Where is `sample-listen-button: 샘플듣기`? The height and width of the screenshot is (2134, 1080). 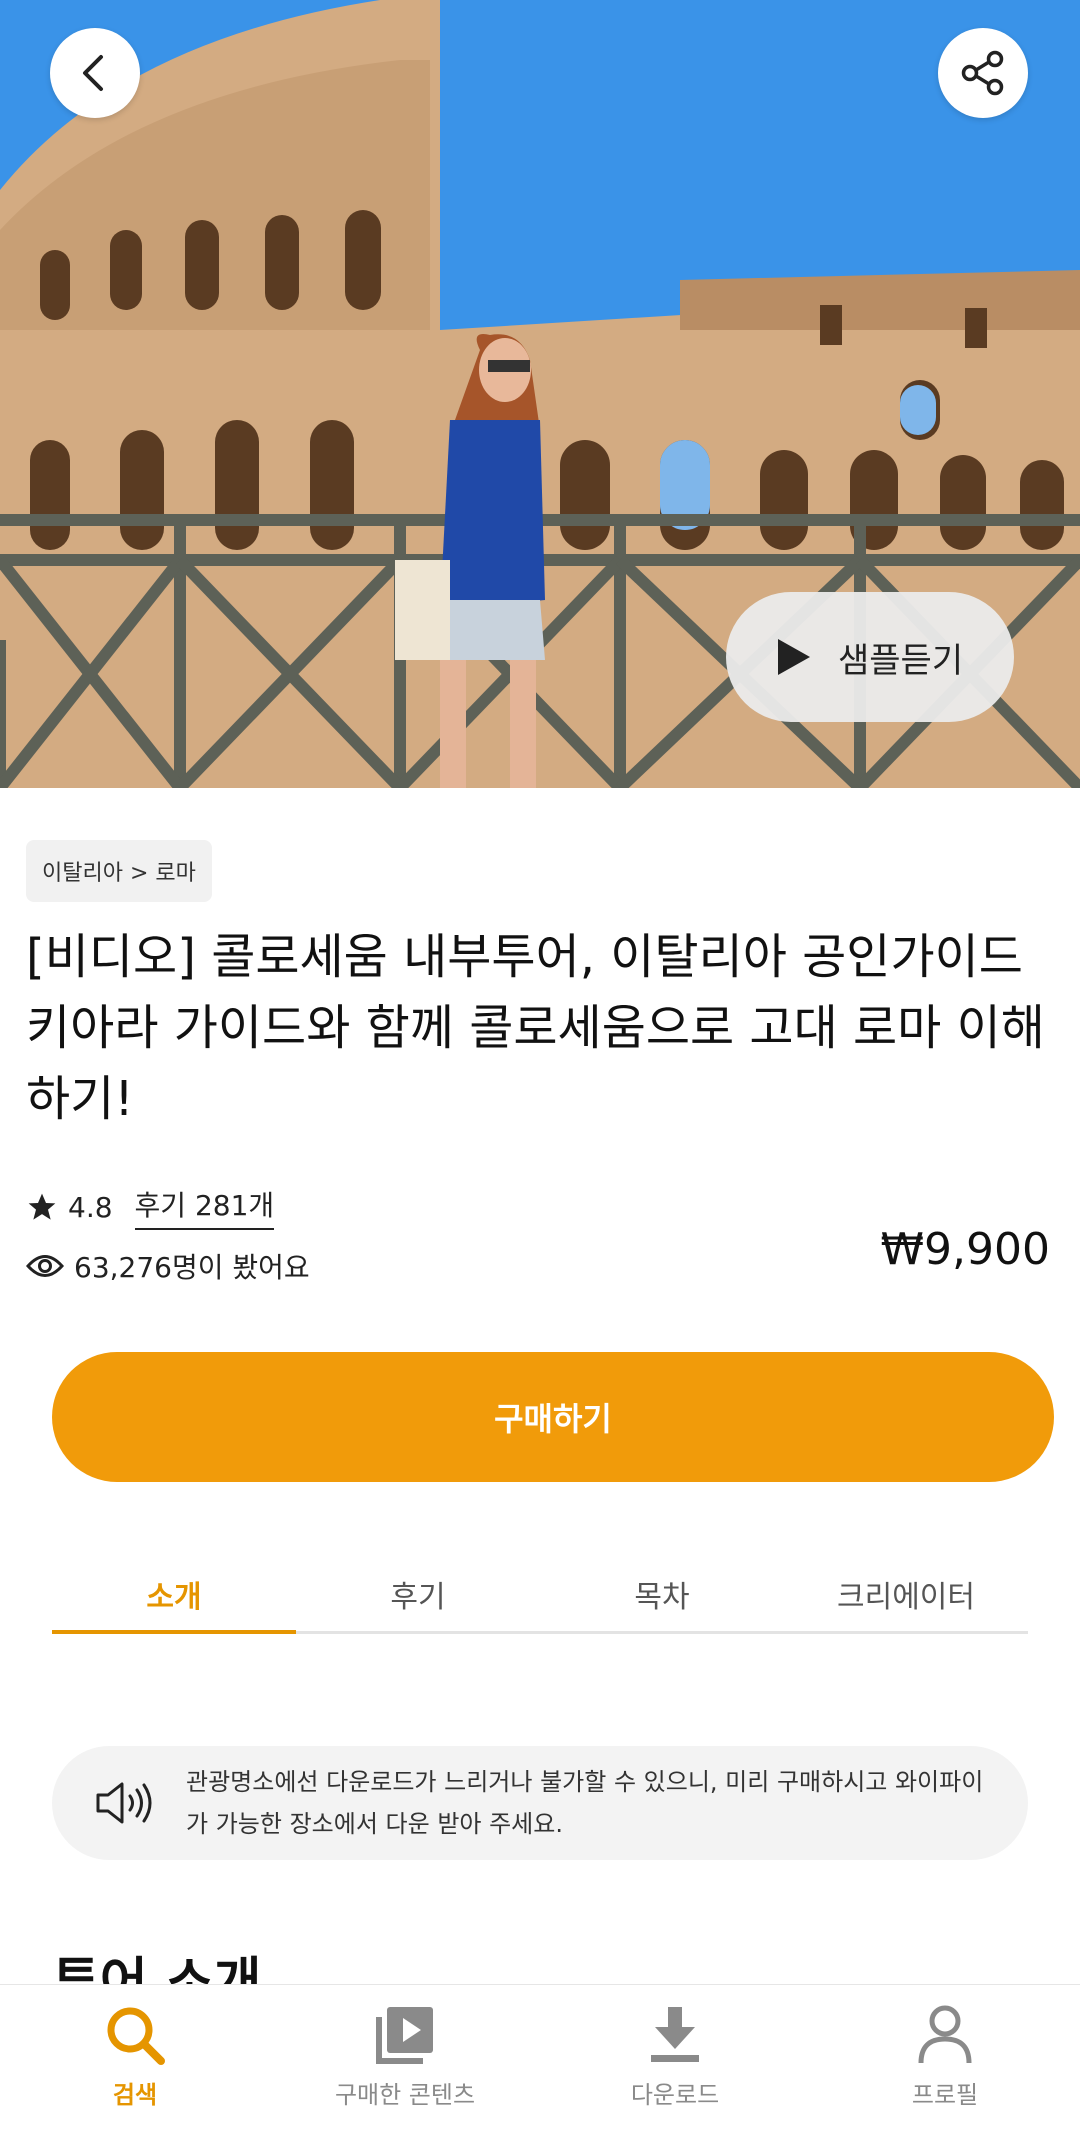
sample-listen-button: 샘플듣기 is located at coordinates (870, 657).